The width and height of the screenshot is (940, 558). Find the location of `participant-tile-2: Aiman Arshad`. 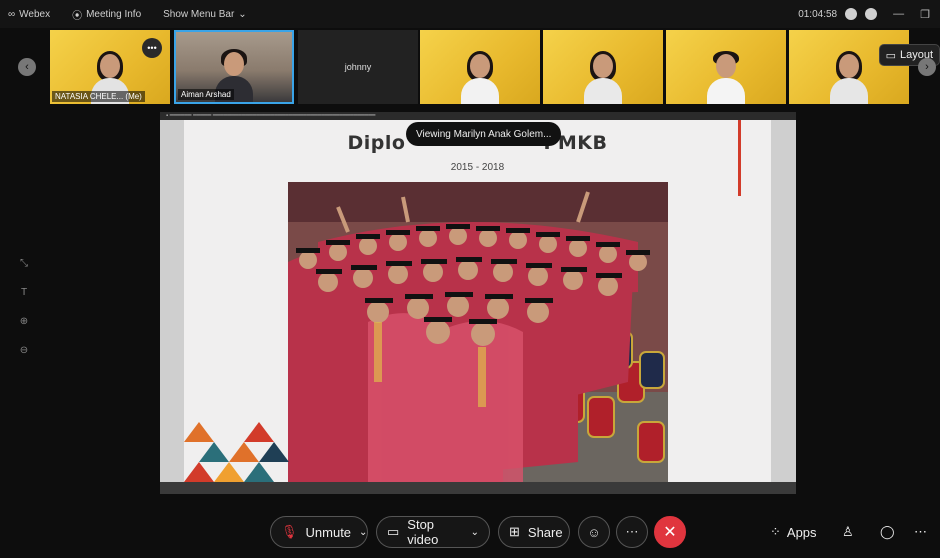

participant-tile-2: Aiman Arshad is located at coordinates (234, 67).